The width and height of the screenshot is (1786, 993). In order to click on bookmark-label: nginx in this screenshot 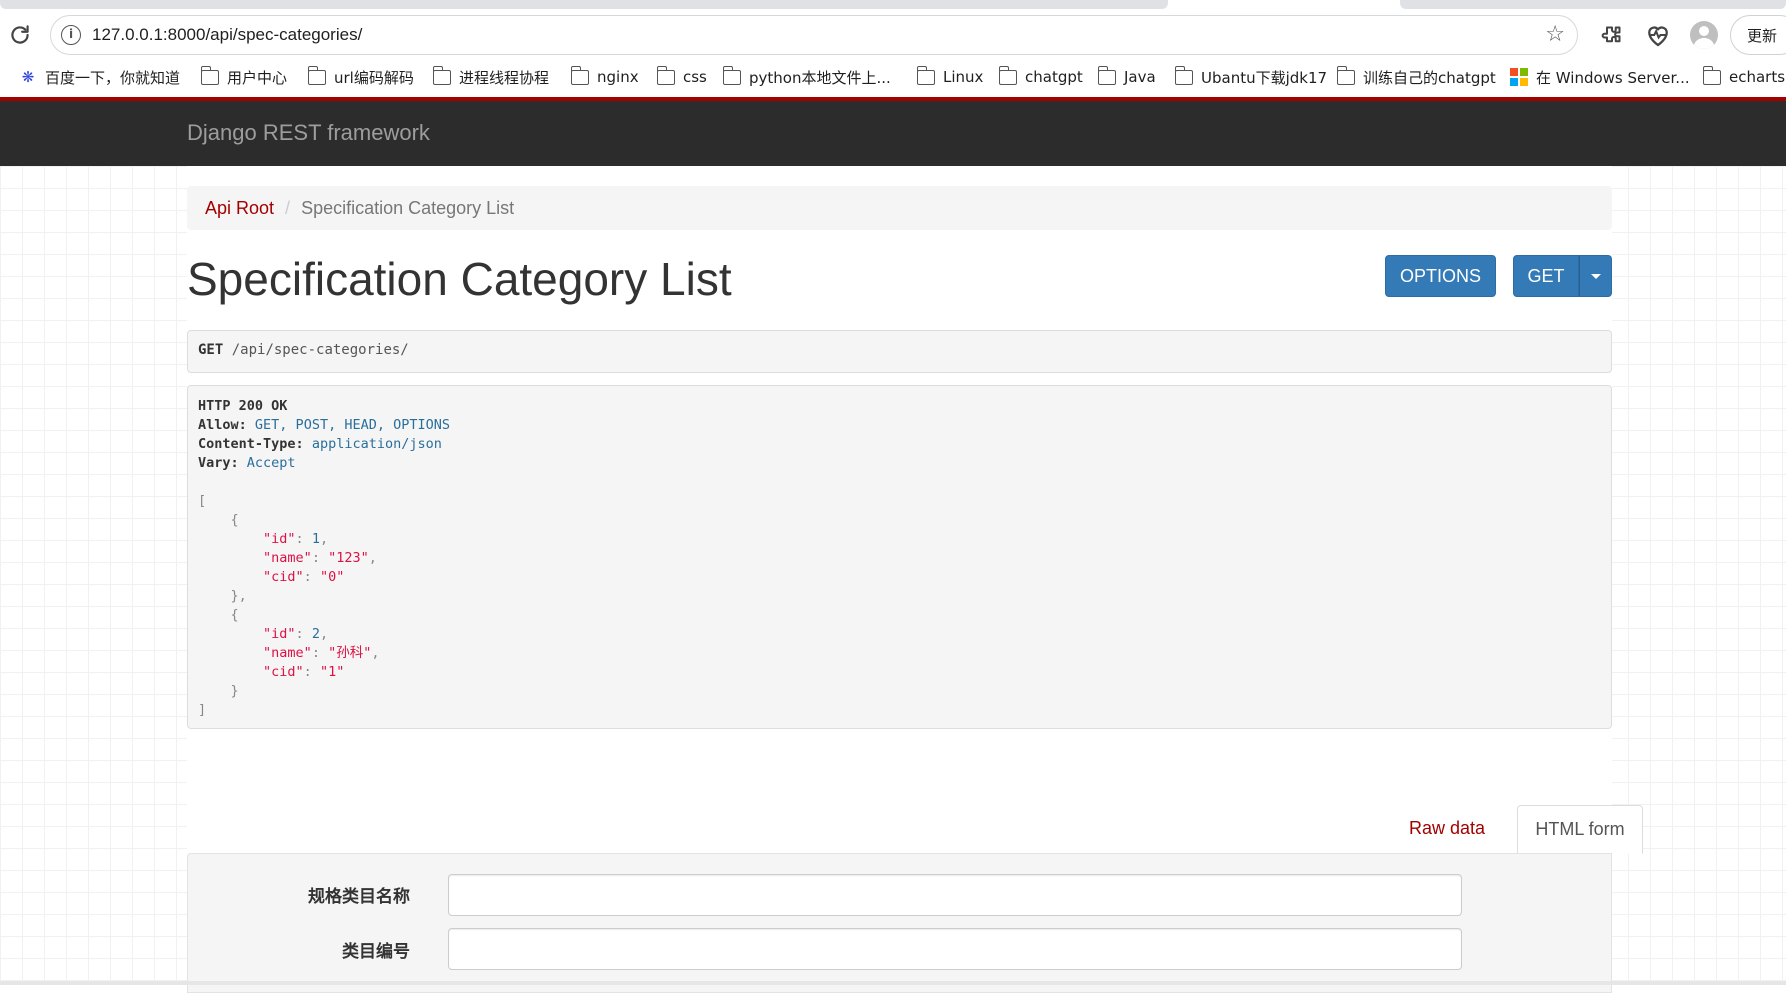, I will do `click(618, 77)`.